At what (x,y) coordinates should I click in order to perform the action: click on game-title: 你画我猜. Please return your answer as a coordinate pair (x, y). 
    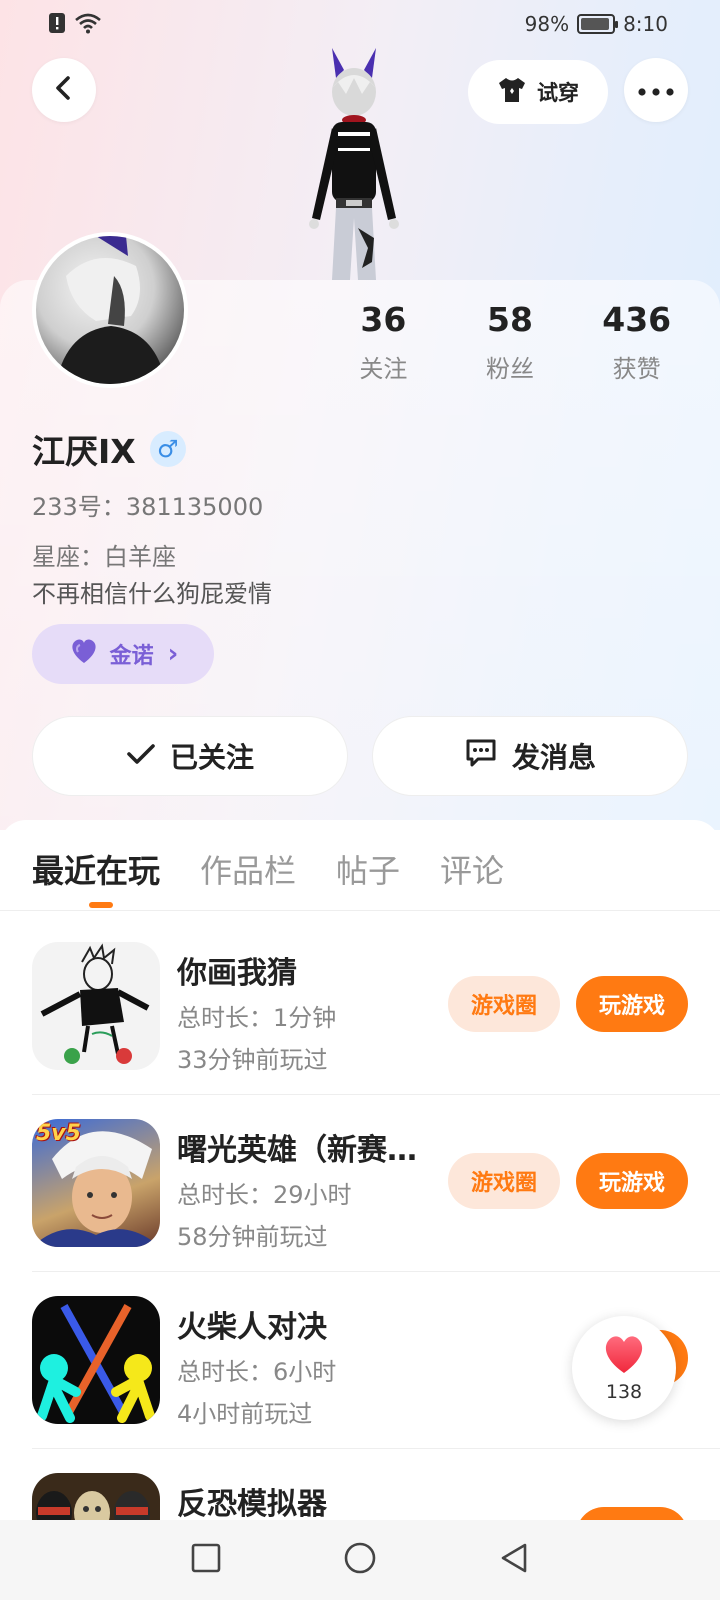
    Looking at the image, I should click on (237, 973).